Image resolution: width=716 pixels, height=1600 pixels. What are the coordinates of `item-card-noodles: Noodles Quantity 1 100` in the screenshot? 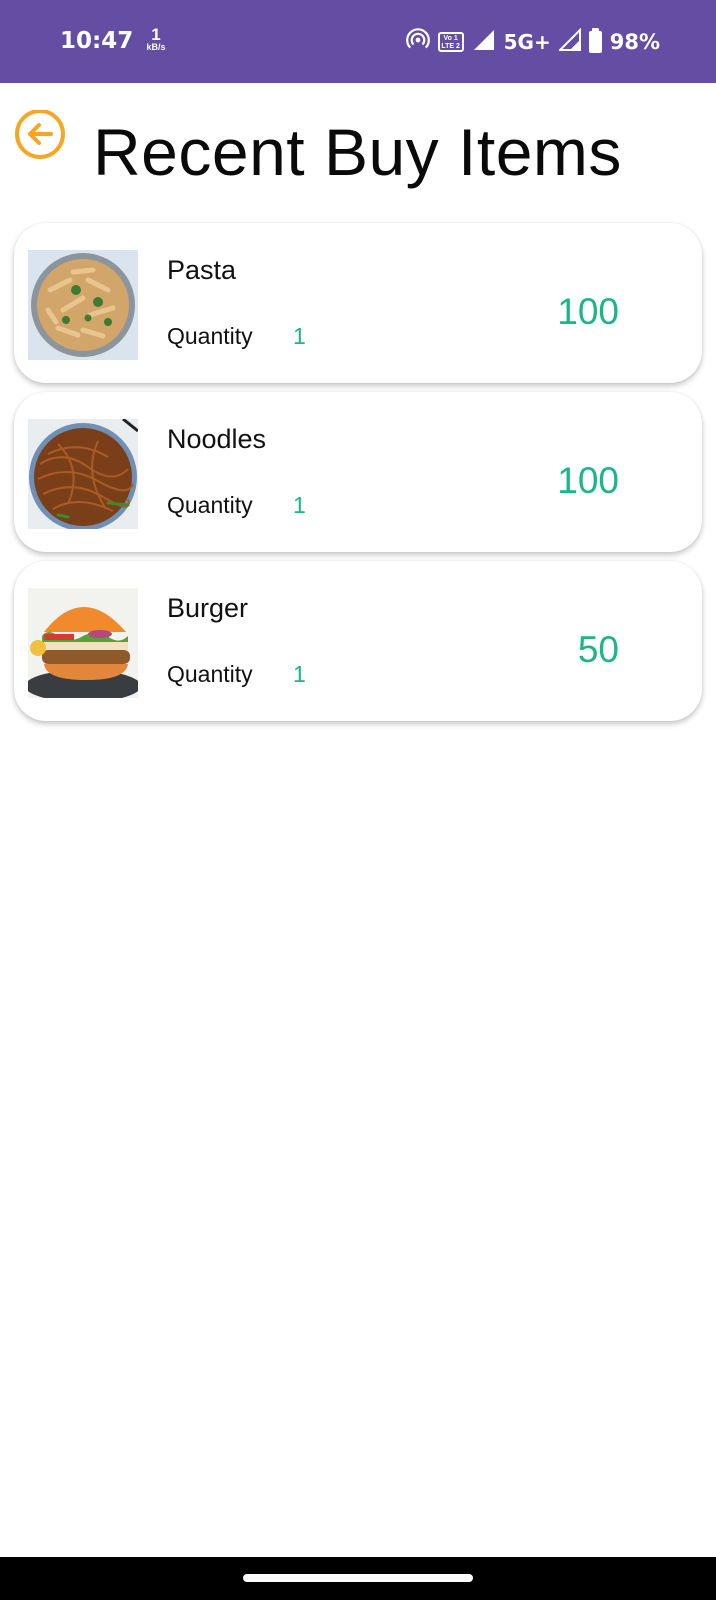 It's located at (358, 472).